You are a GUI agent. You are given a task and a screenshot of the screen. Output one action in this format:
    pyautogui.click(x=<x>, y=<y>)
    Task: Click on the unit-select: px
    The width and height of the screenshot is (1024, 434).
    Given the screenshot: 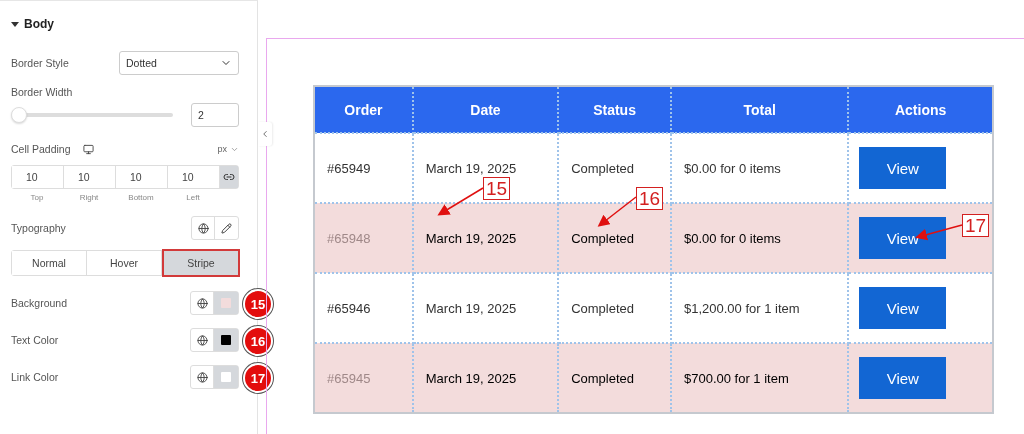 What is the action you would take?
    pyautogui.click(x=222, y=149)
    